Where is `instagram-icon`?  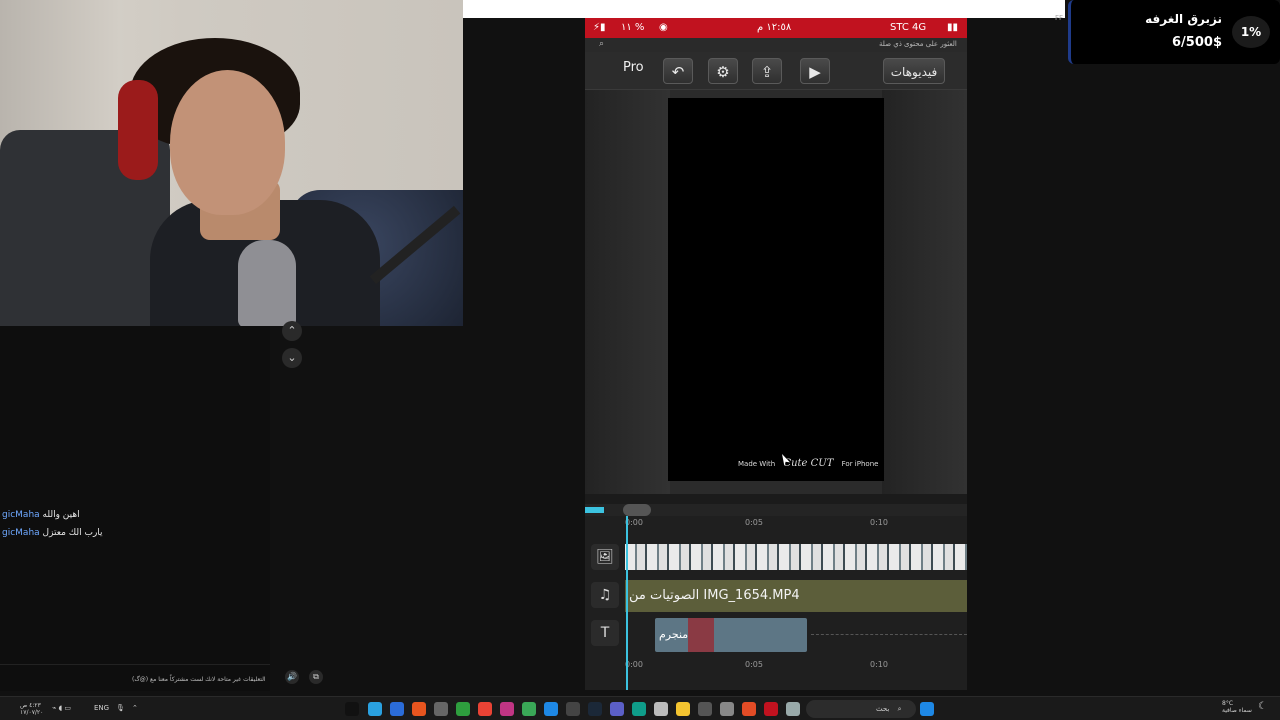
instagram-icon is located at coordinates (507, 709).